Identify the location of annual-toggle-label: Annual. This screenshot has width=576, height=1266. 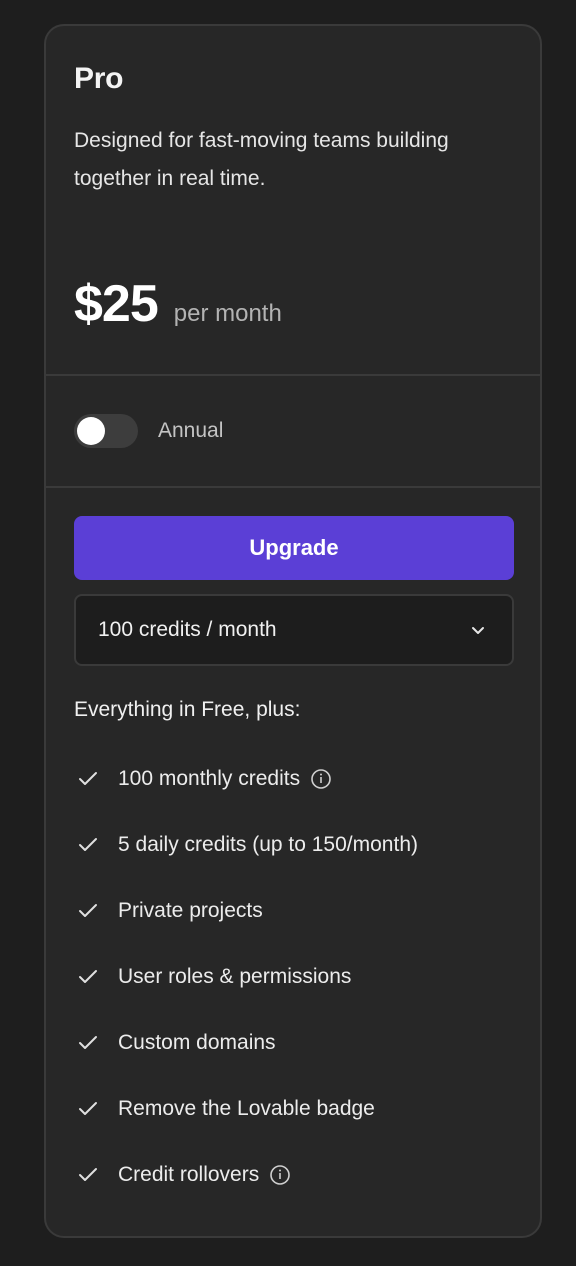
(191, 430).